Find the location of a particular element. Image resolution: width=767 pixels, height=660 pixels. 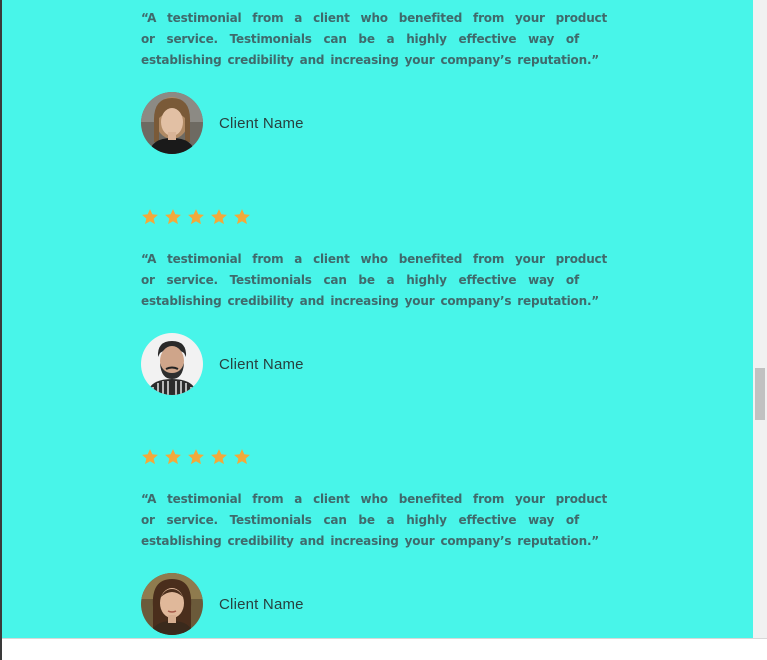

page-bottom-edge is located at coordinates (384, 649).